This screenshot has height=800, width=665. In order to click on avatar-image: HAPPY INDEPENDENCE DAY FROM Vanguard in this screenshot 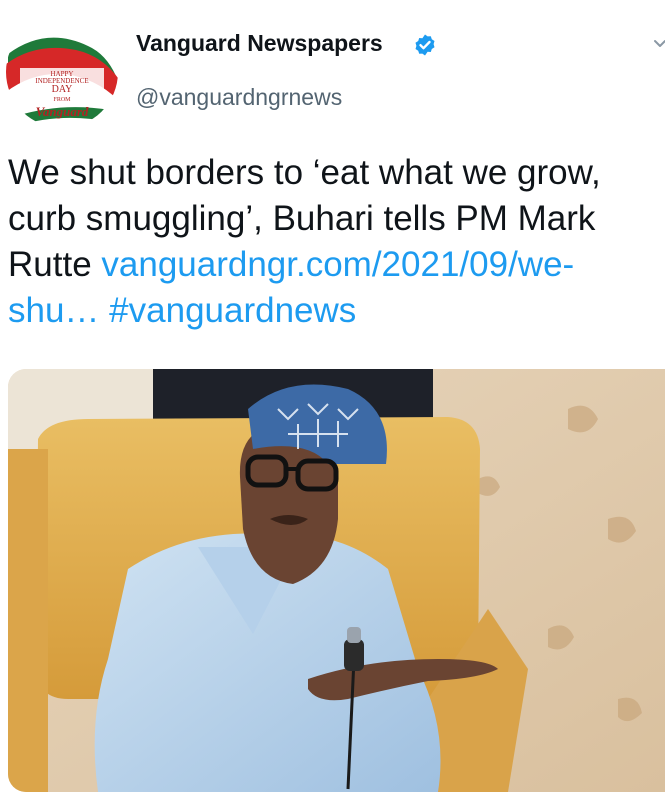, I will do `click(62, 72)`.